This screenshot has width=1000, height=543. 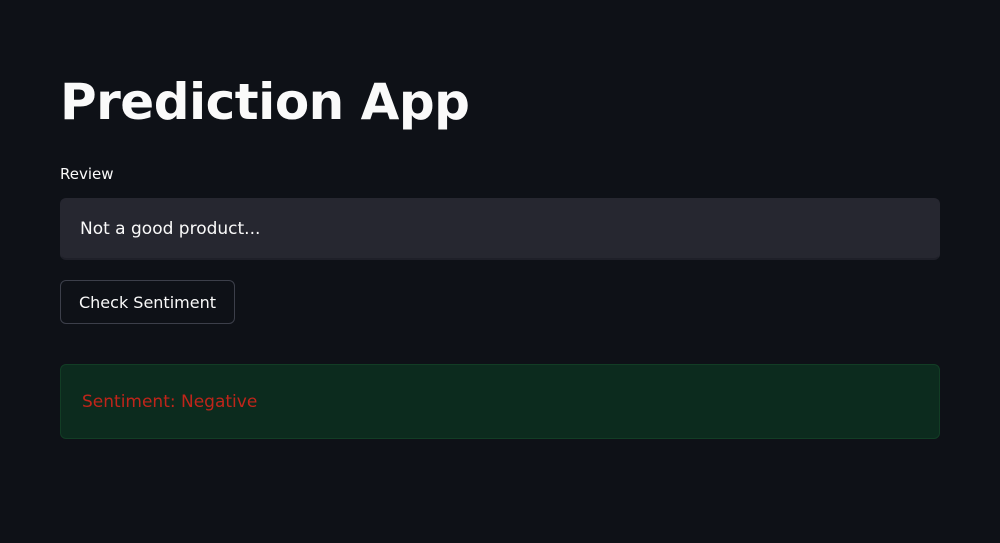 What do you see at coordinates (500, 401) in the screenshot?
I see `sentiment-result-alert: Sentiment: Negative` at bounding box center [500, 401].